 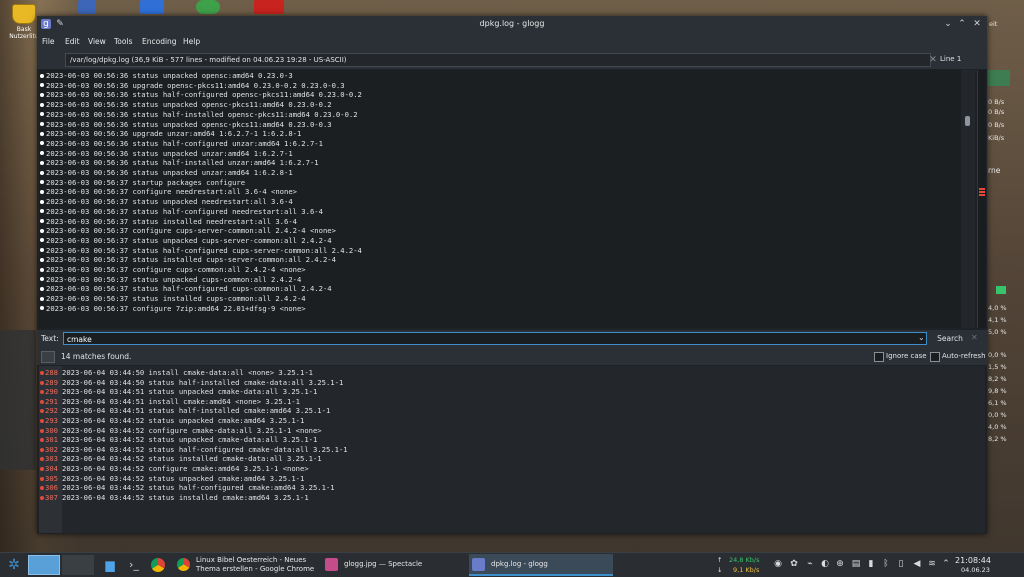 I want to click on updates-icon: ✿, so click(x=794, y=564).